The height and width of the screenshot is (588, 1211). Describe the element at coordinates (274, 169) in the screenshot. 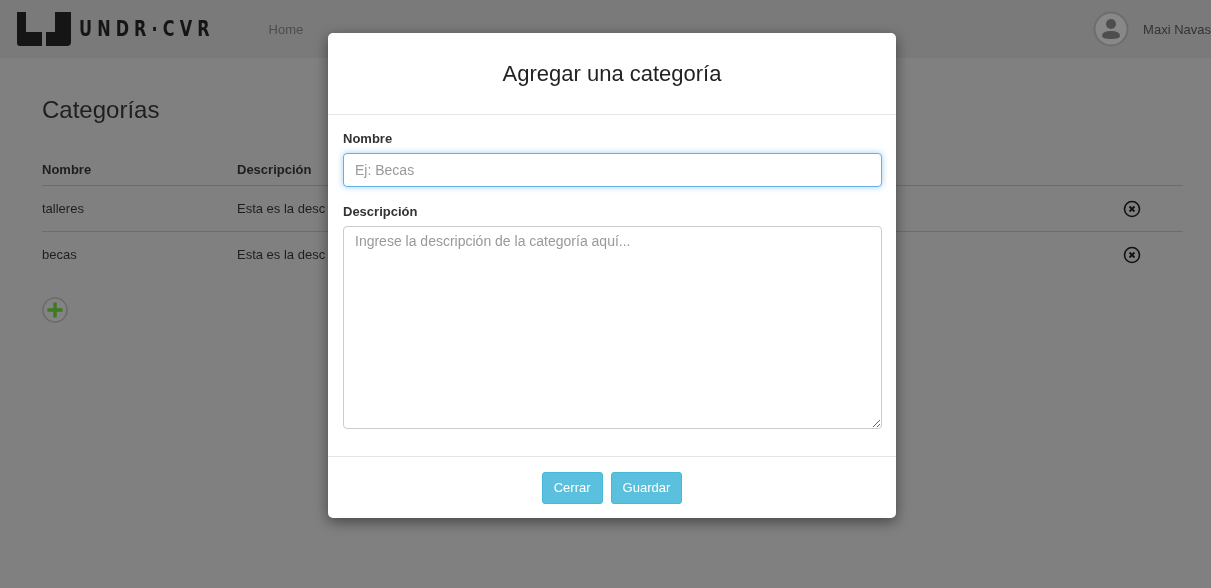

I see `column-header: Descripción` at that location.